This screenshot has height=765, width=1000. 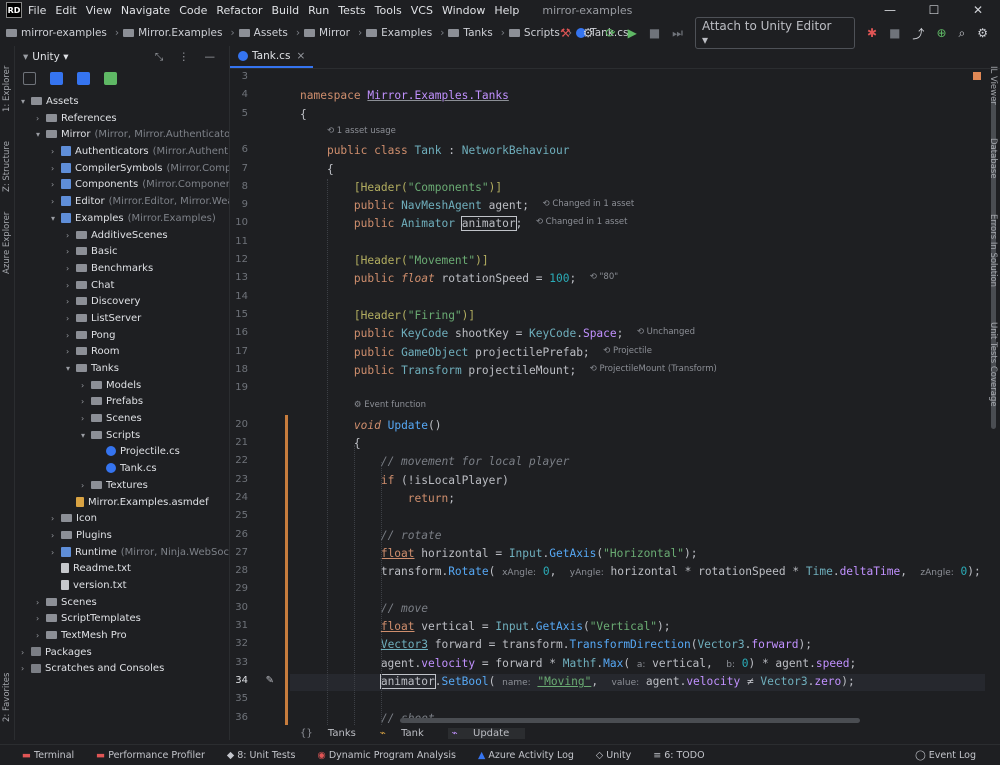 I want to click on breadcrumb-class: ⌁ Tank, so click(x=408, y=733).